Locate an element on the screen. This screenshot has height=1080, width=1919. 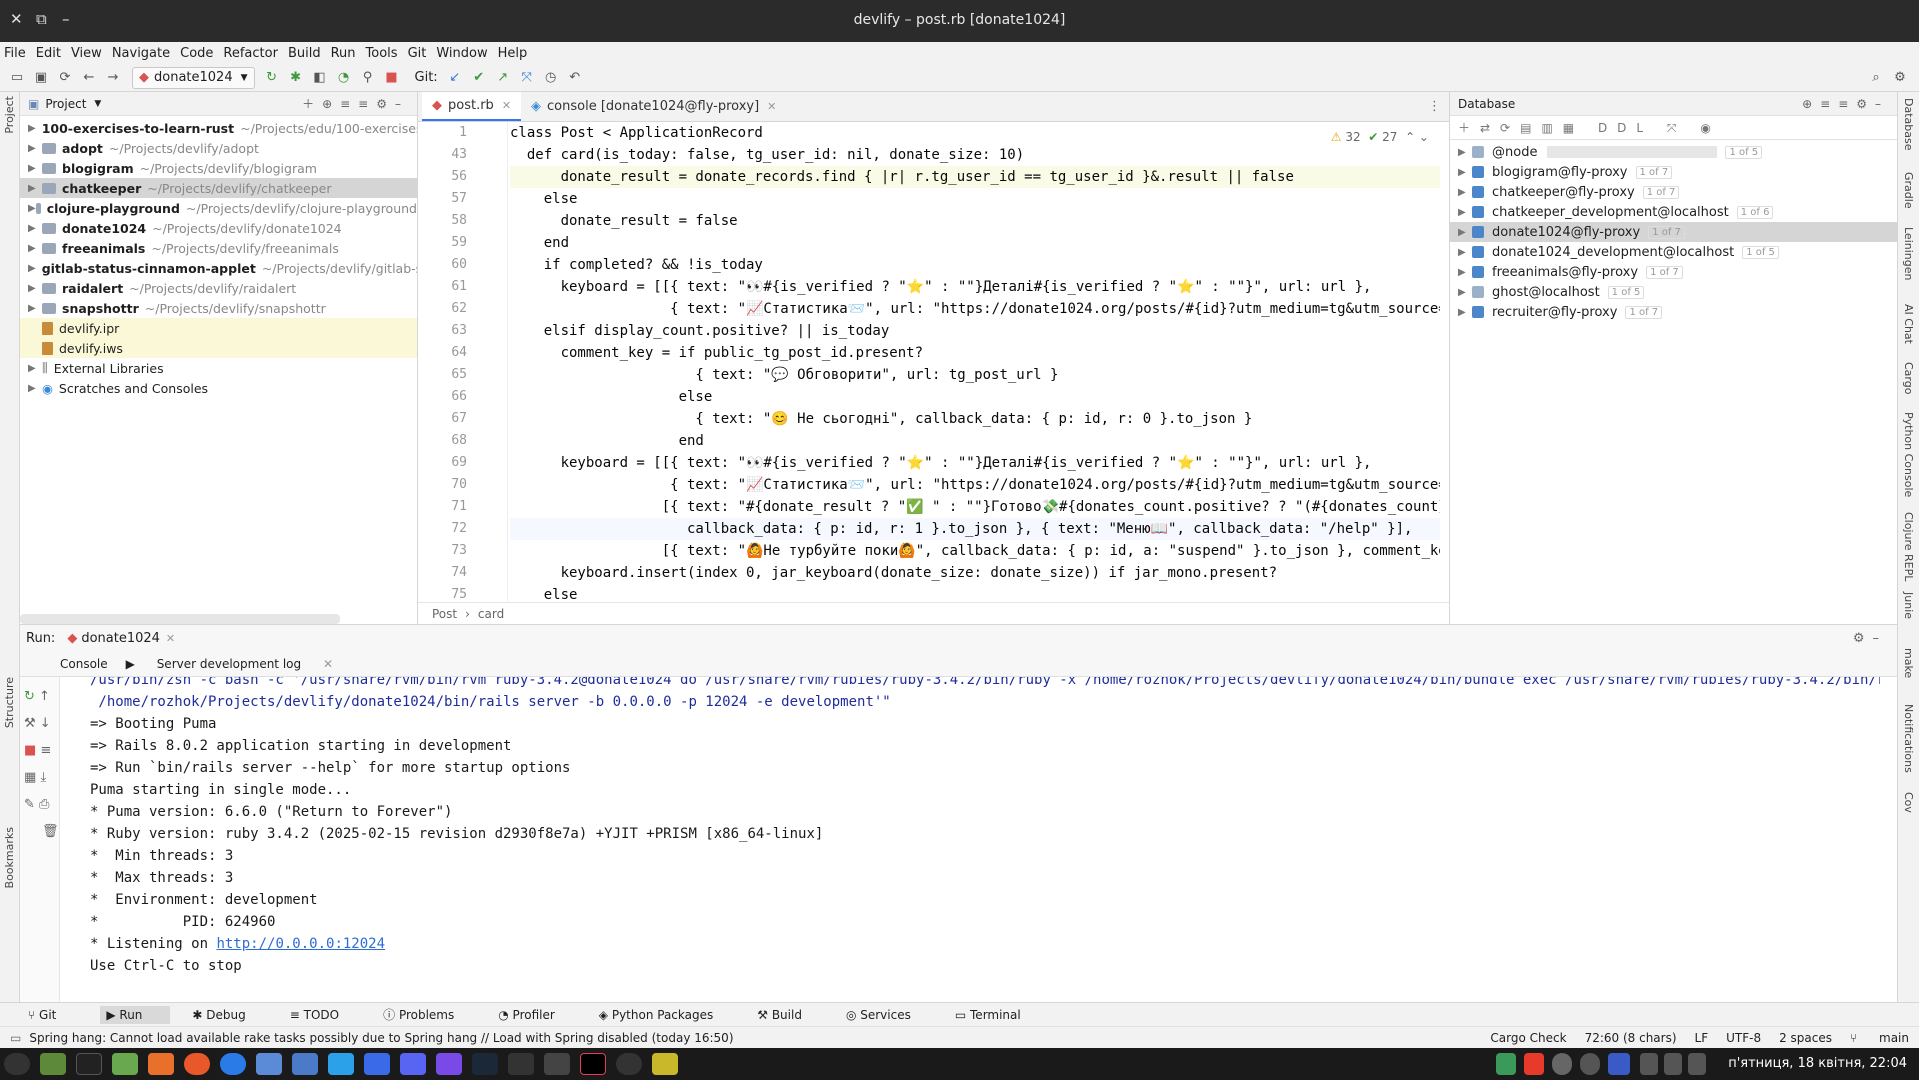
keyboard-layout-icon is located at coordinates (1619, 1064).